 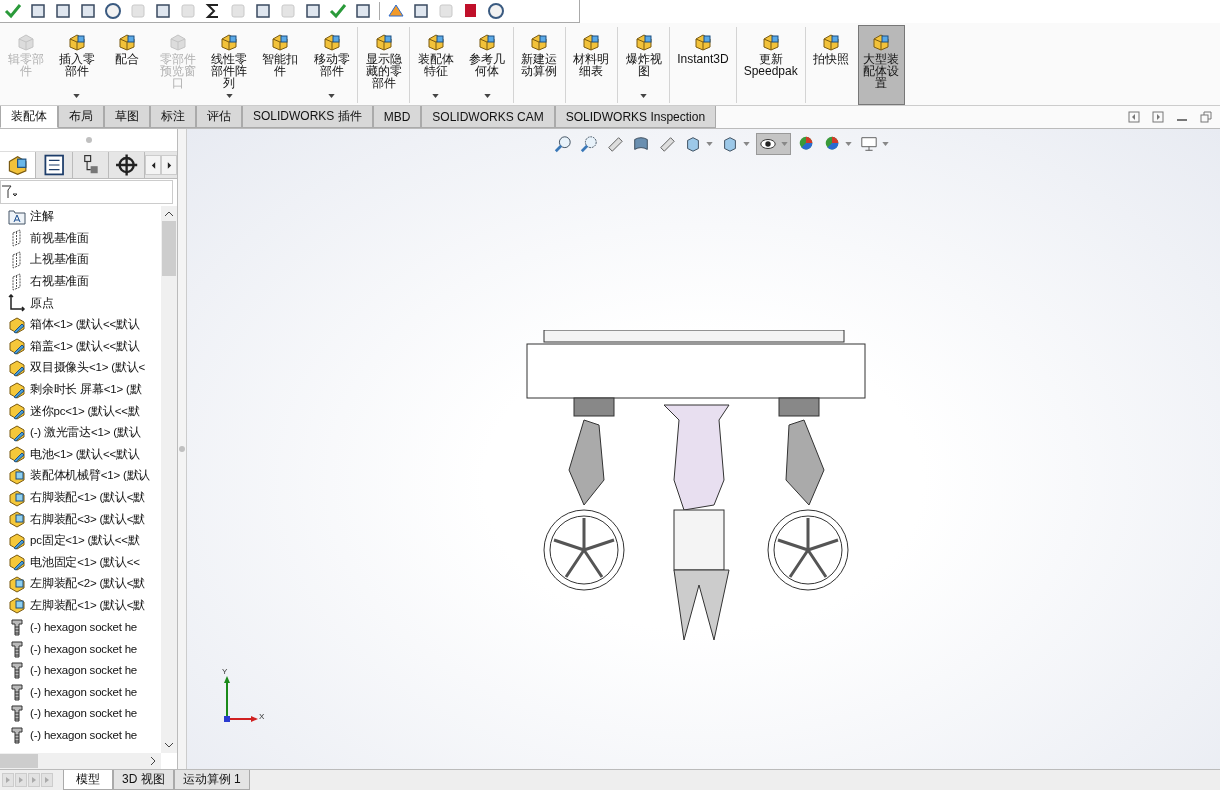 What do you see at coordinates (830, 65) in the screenshot?
I see `ribbon-button: 拍快照` at bounding box center [830, 65].